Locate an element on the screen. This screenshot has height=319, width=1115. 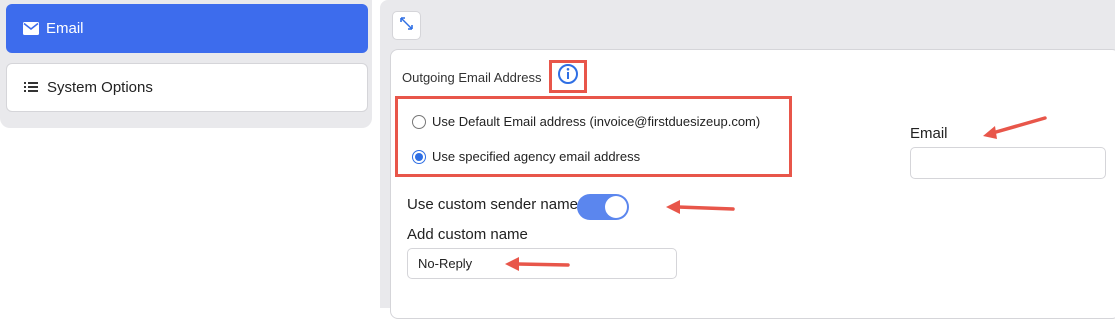
envelope-icon is located at coordinates (31, 28).